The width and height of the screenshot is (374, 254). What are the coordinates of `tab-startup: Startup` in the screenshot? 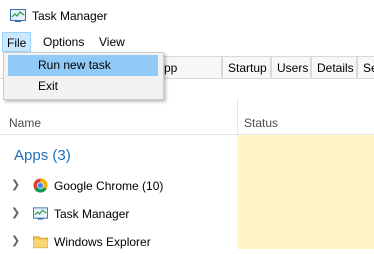 It's located at (246, 67).